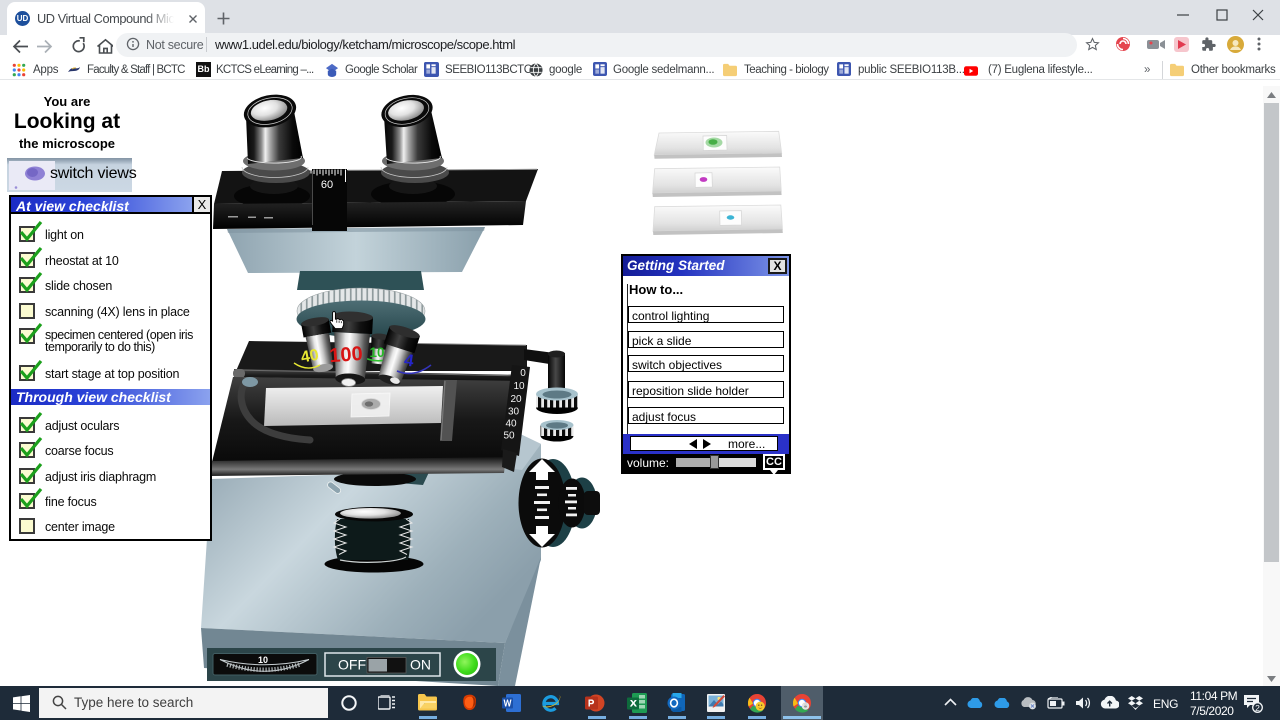 Image resolution: width=1280 pixels, height=720 pixels. I want to click on svg-text: ON, so click(420, 665).